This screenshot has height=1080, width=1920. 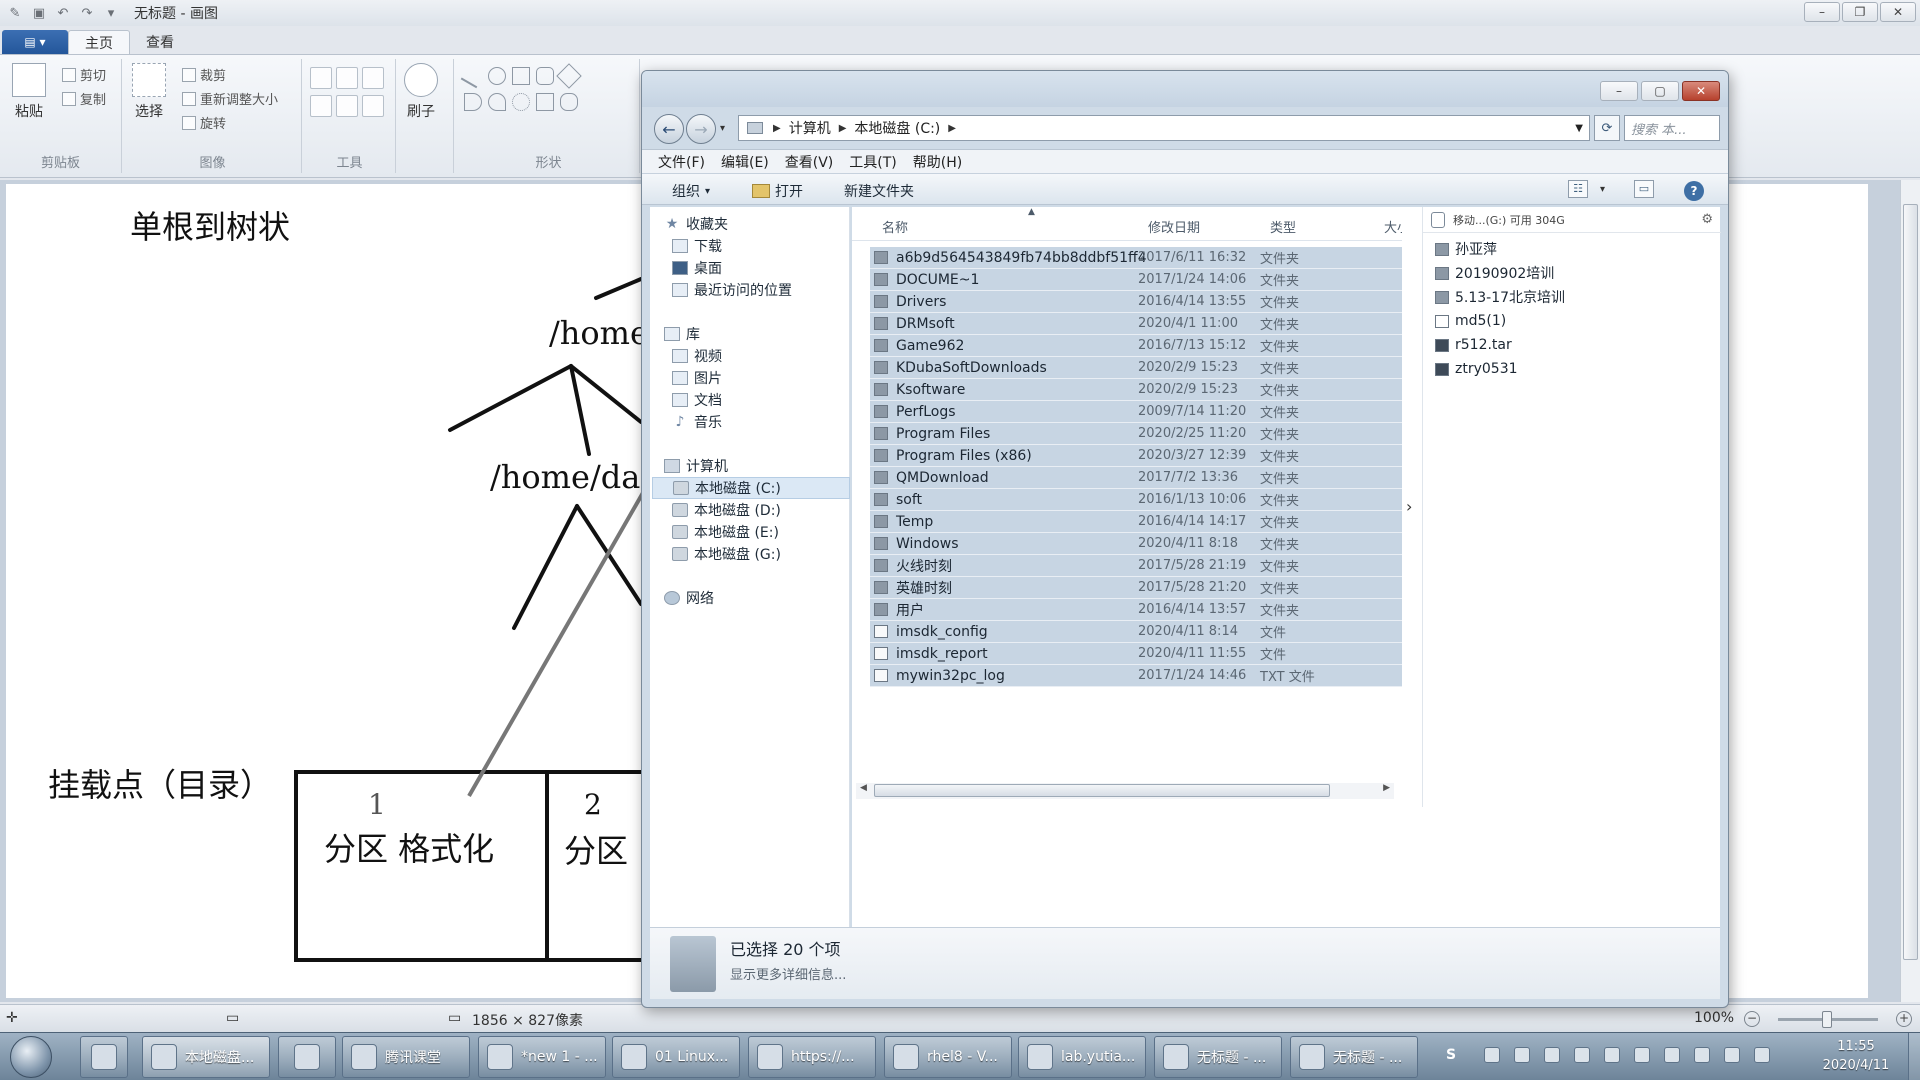 What do you see at coordinates (1386, 788) in the screenshot?
I see `scroll-right-icon: ▶` at bounding box center [1386, 788].